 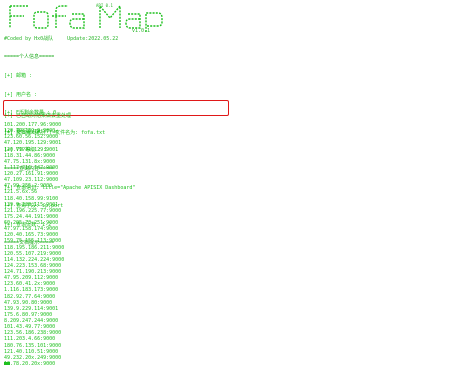 I want to click on ip-list-item: 121.40.110.51:9000, so click(x=31, y=351).